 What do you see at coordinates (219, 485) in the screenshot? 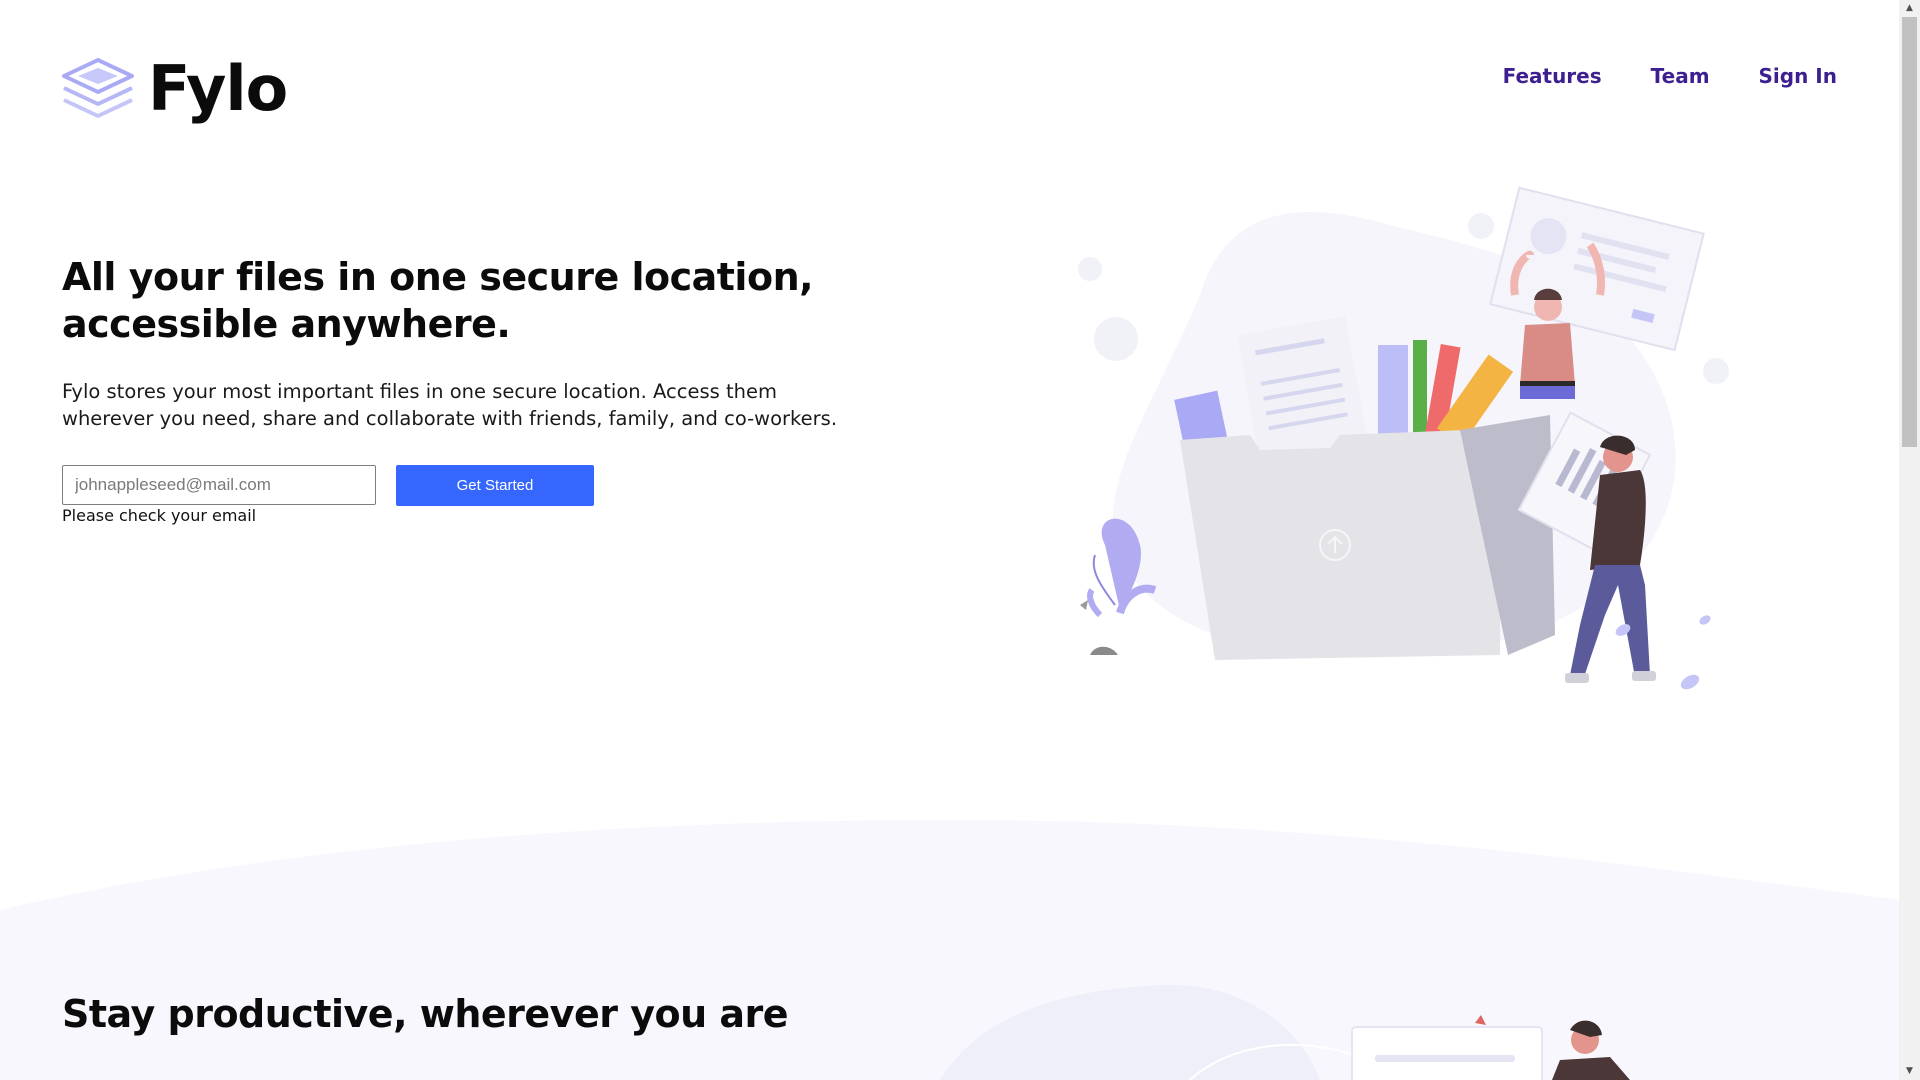
I see `email-input` at bounding box center [219, 485].